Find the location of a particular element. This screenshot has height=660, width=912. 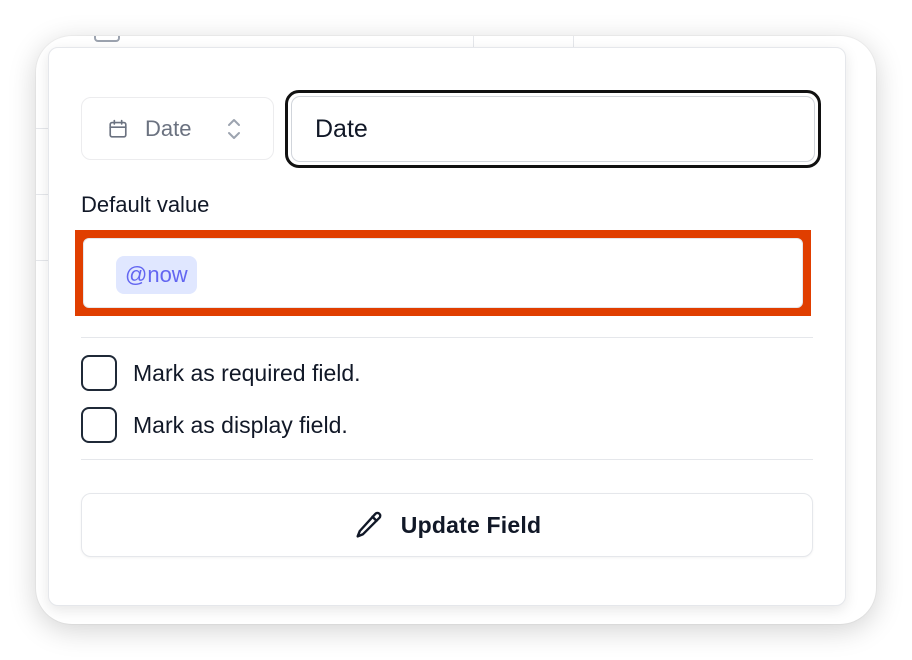

chevron-up-down-icon is located at coordinates (234, 129).